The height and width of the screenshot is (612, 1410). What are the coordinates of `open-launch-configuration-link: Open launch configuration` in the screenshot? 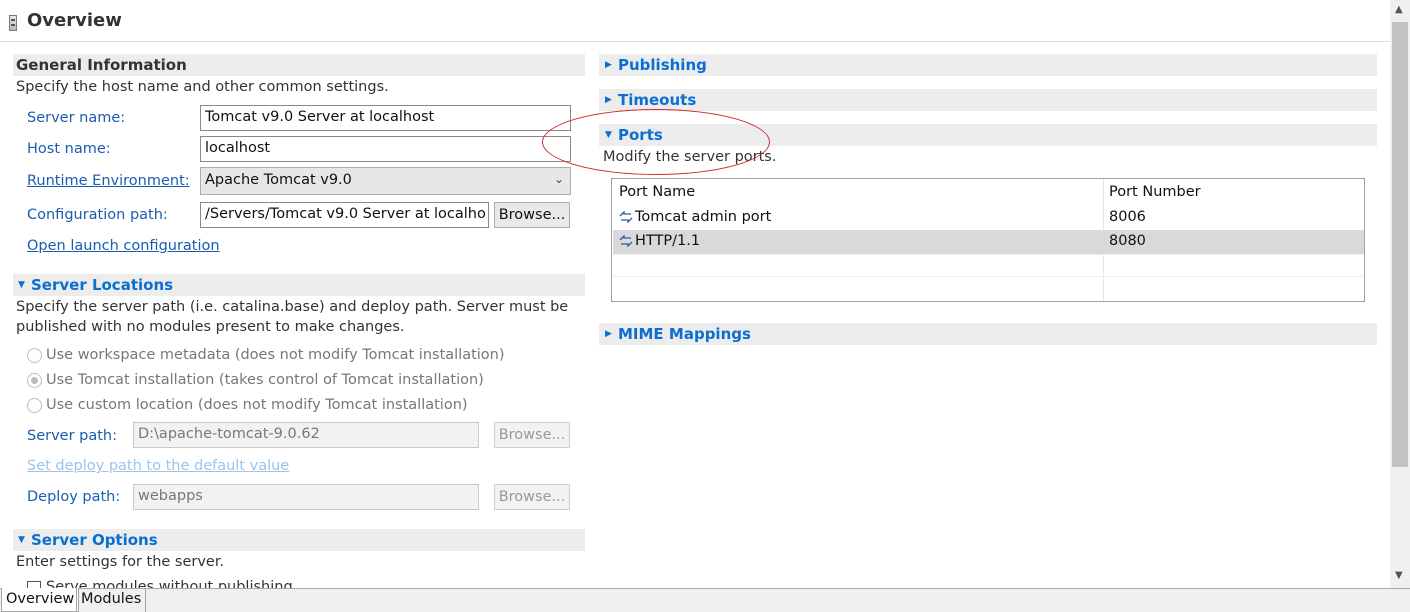 It's located at (123, 246).